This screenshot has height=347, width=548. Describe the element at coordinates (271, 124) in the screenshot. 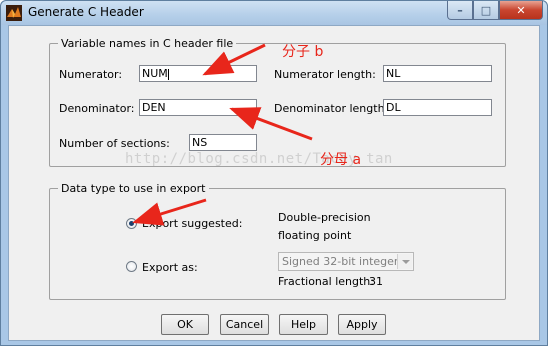

I see `denominator-arrow` at that location.